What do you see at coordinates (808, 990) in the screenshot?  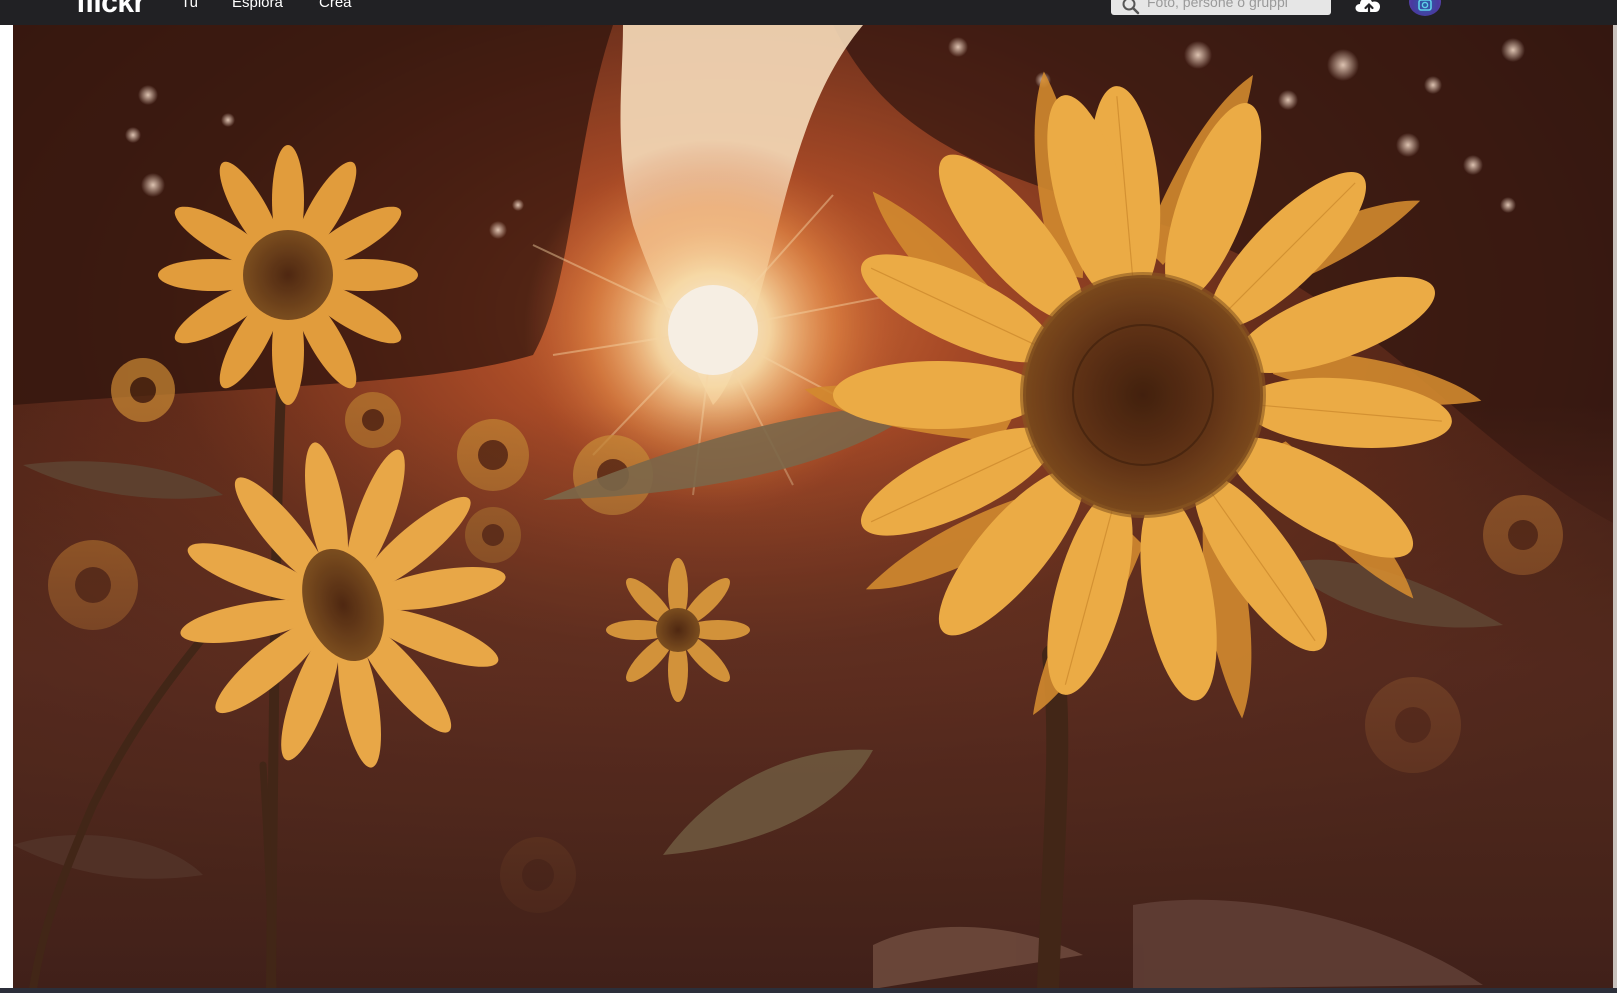 I see `bottom-strip` at bounding box center [808, 990].